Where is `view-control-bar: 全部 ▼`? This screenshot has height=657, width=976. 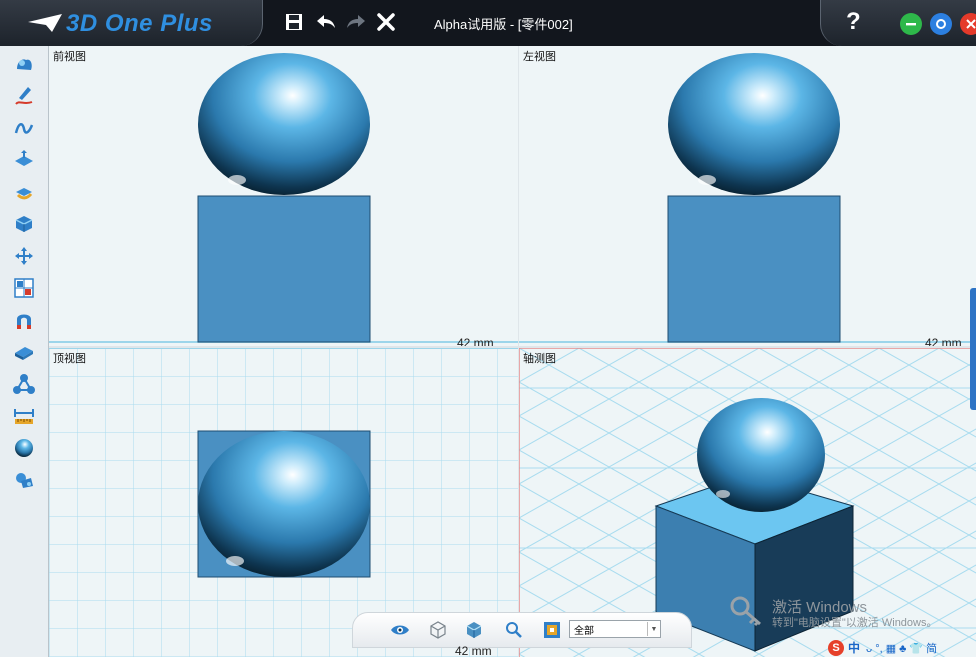 view-control-bar: 全部 ▼ is located at coordinates (522, 630).